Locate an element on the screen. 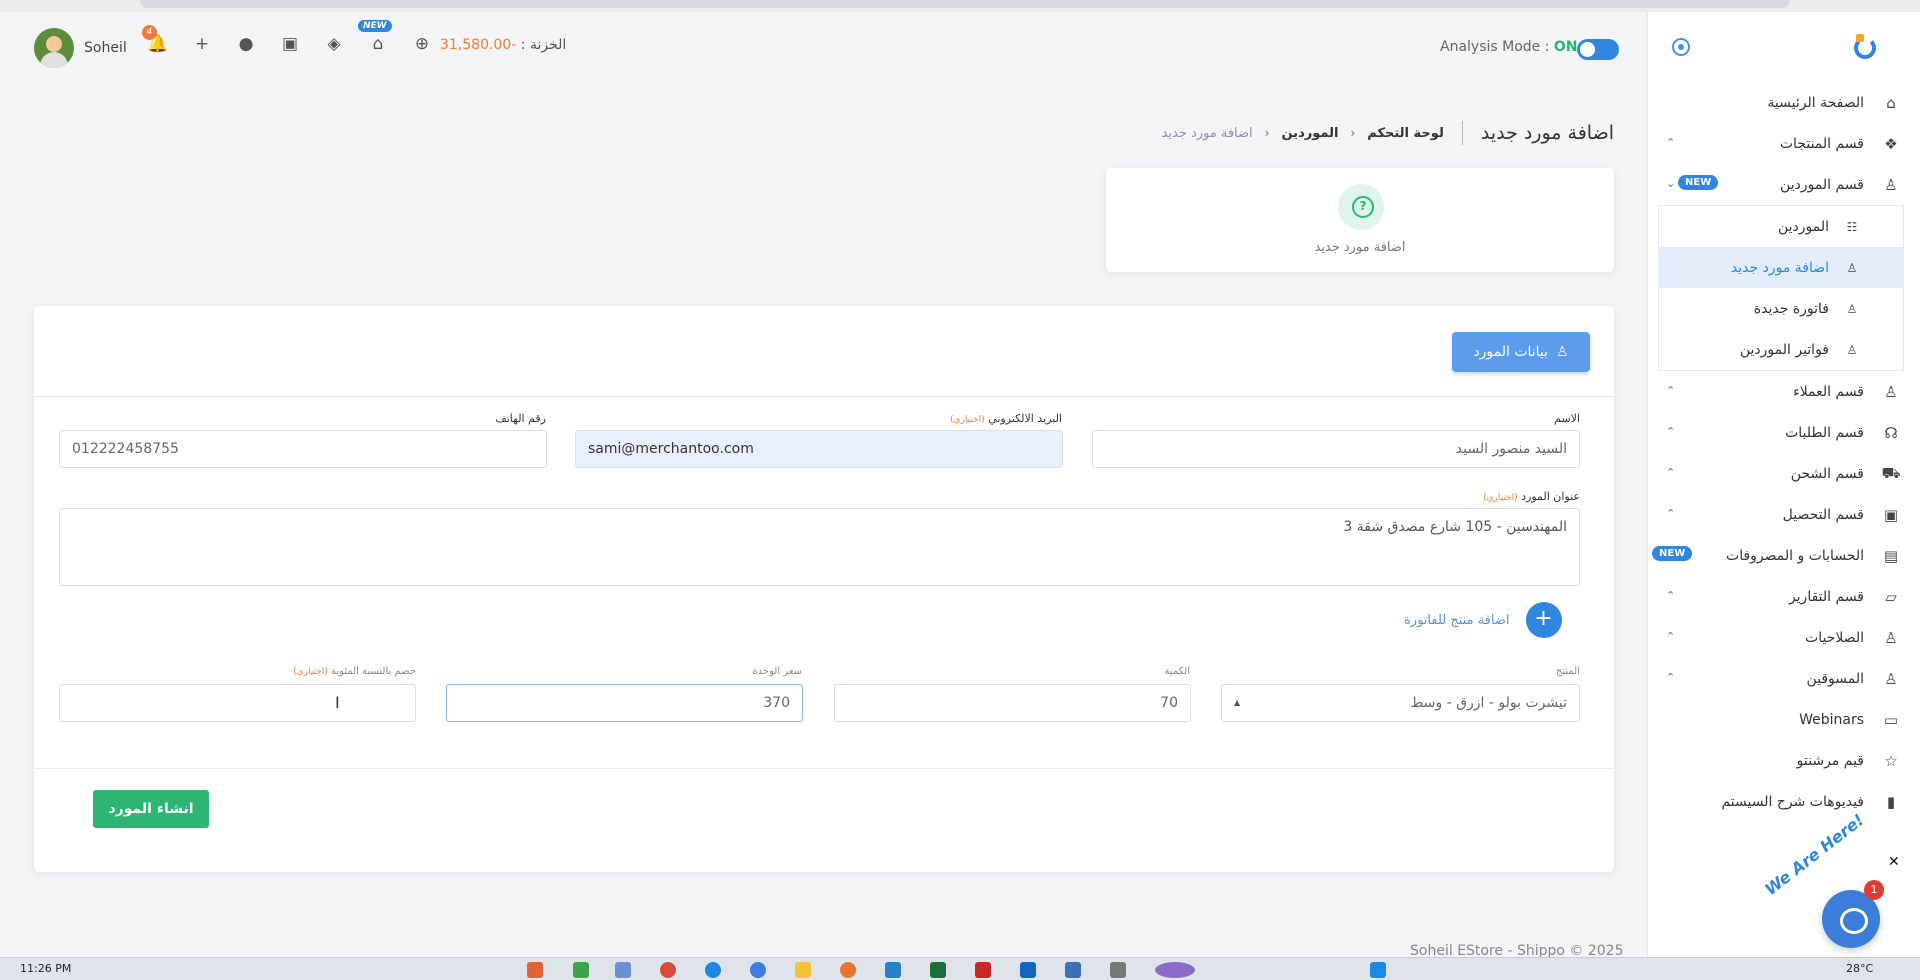  folder-icon is located at coordinates (803, 970).